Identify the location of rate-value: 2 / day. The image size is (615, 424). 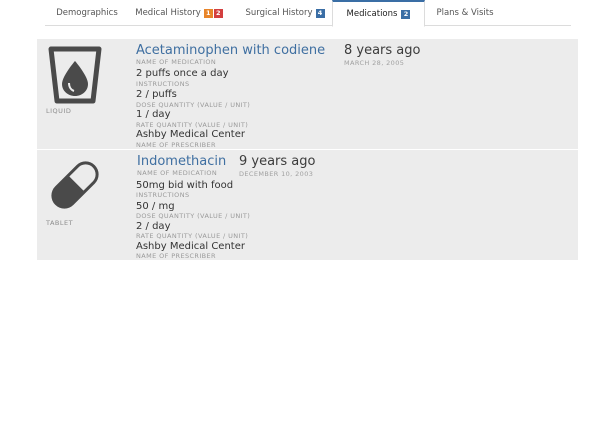
(153, 226).